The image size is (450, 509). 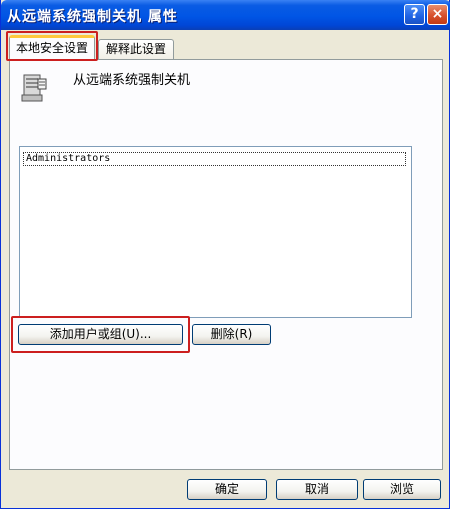 What do you see at coordinates (317, 489) in the screenshot?
I see `cancel-button: 取消` at bounding box center [317, 489].